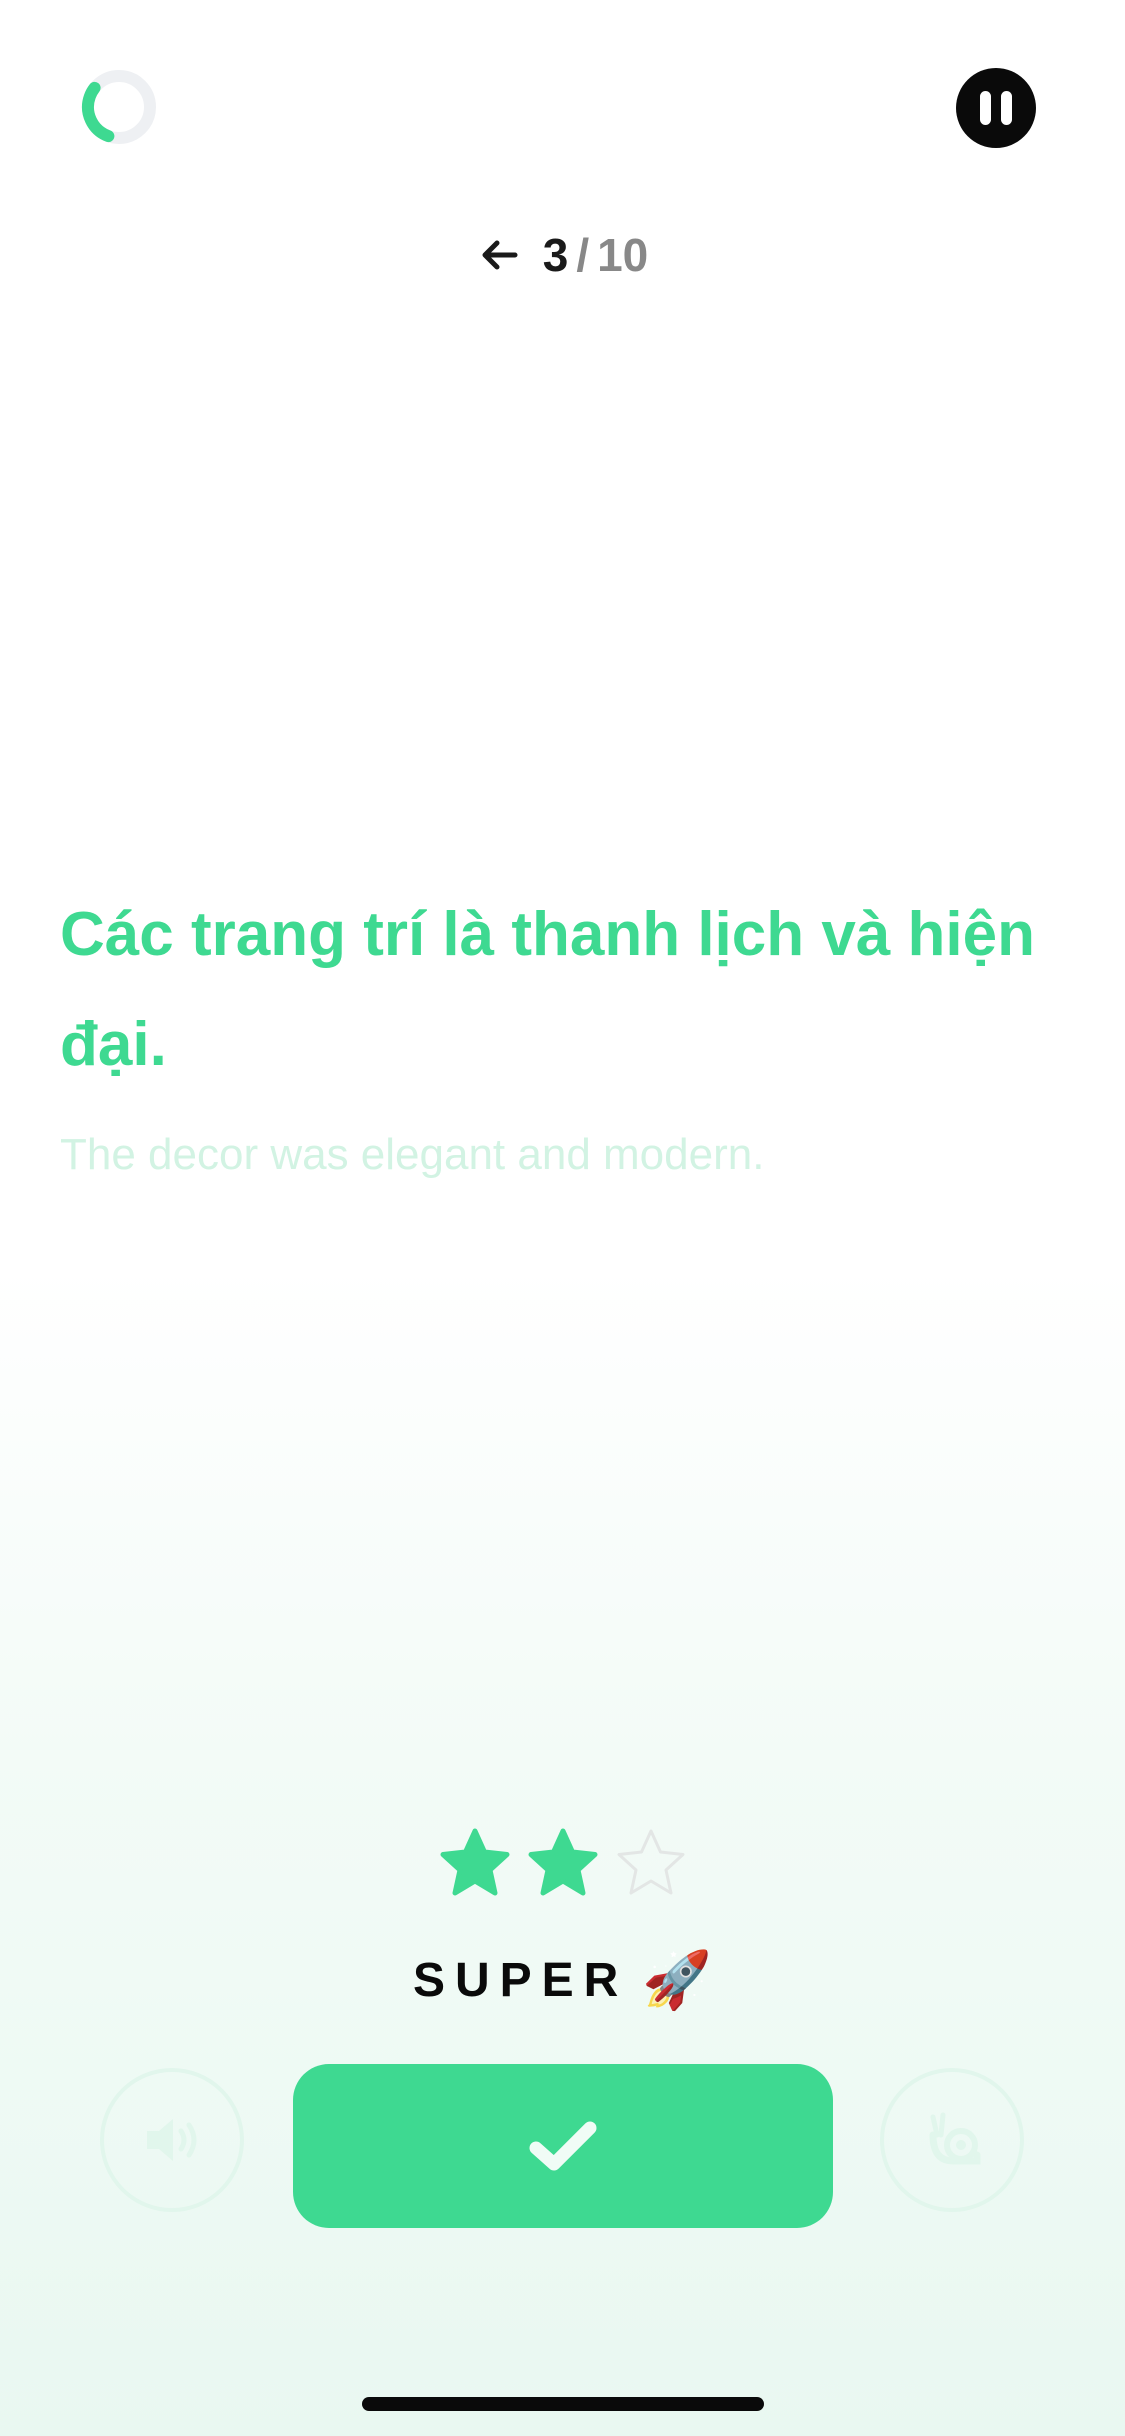 The image size is (1125, 2436). I want to click on translation-text: The decor was elegant and modern., so click(412, 1154).